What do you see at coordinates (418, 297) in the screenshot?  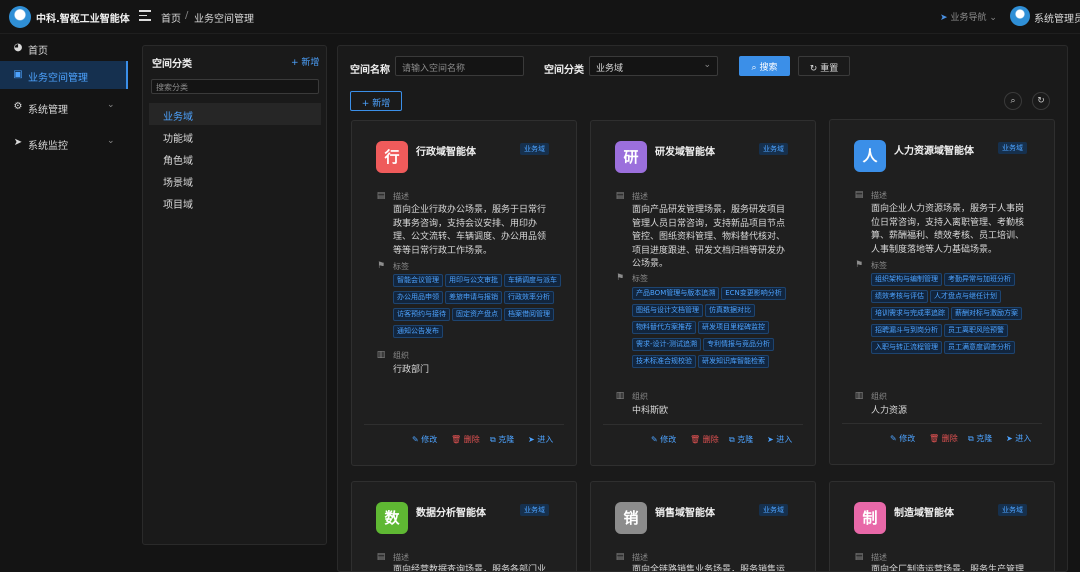 I see `tag: 办公用品申领` at bounding box center [418, 297].